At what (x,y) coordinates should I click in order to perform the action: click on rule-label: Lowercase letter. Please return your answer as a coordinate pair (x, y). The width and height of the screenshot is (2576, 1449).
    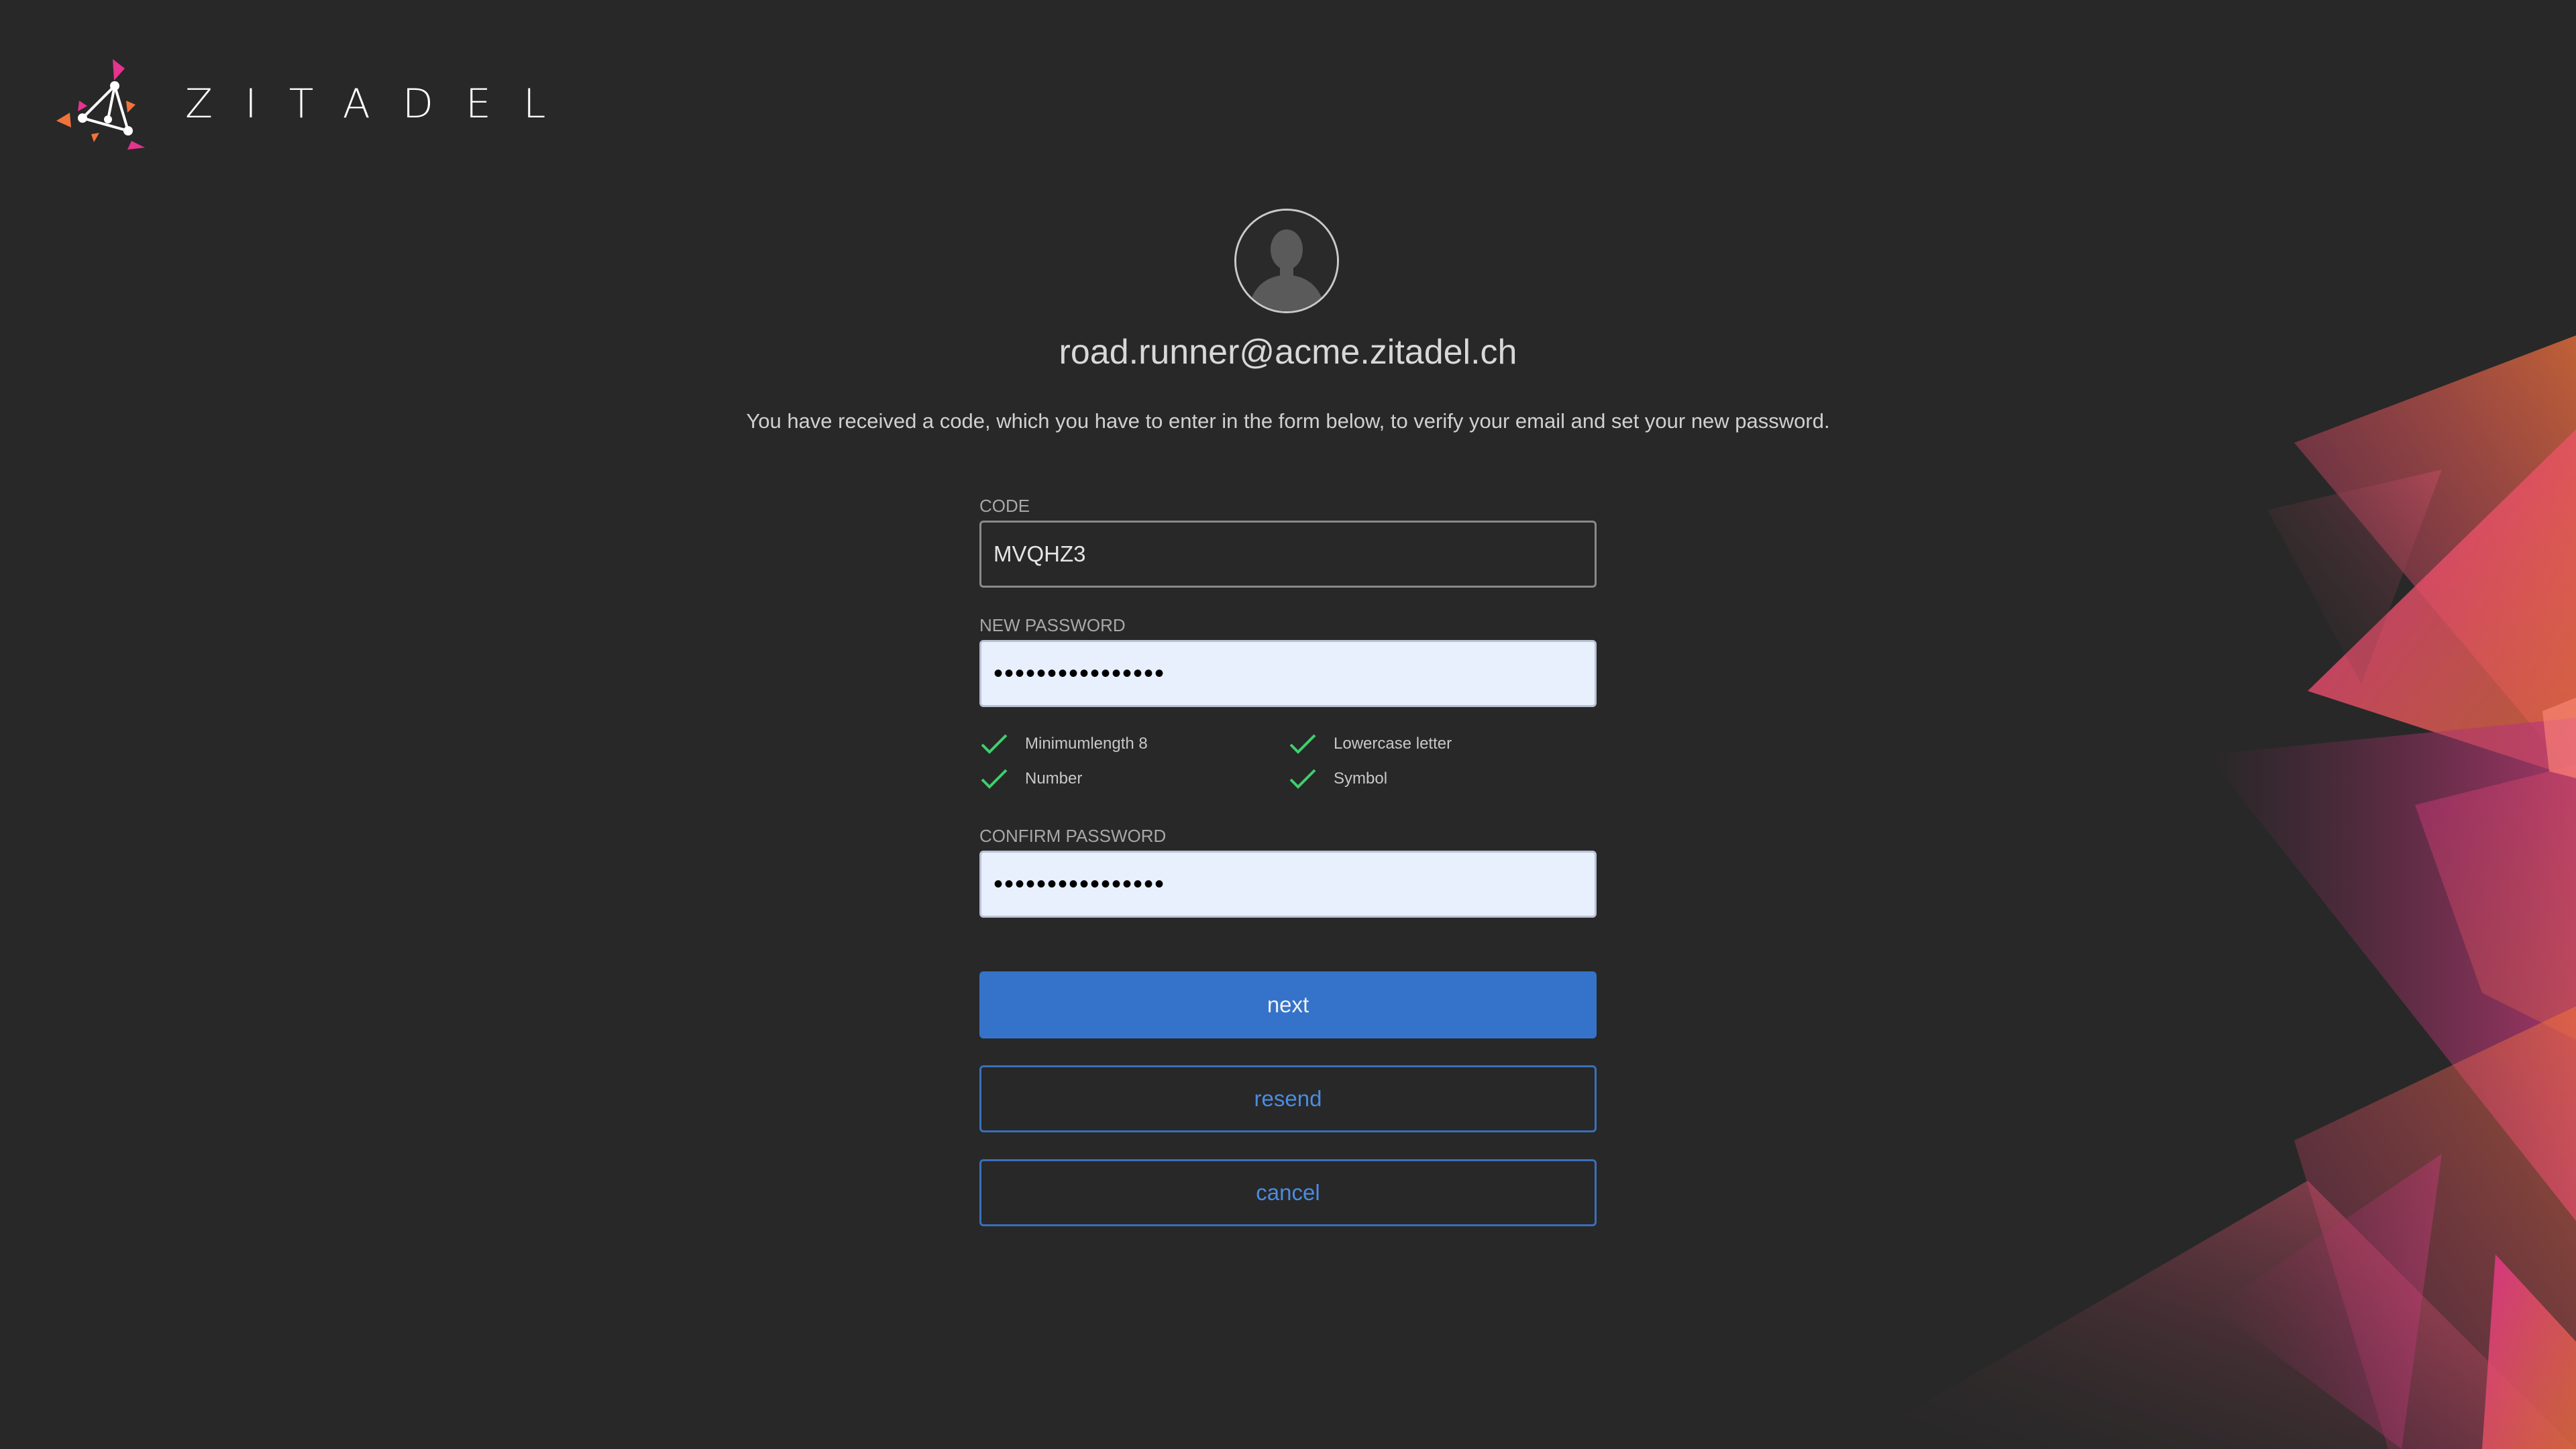
    Looking at the image, I should click on (1393, 744).